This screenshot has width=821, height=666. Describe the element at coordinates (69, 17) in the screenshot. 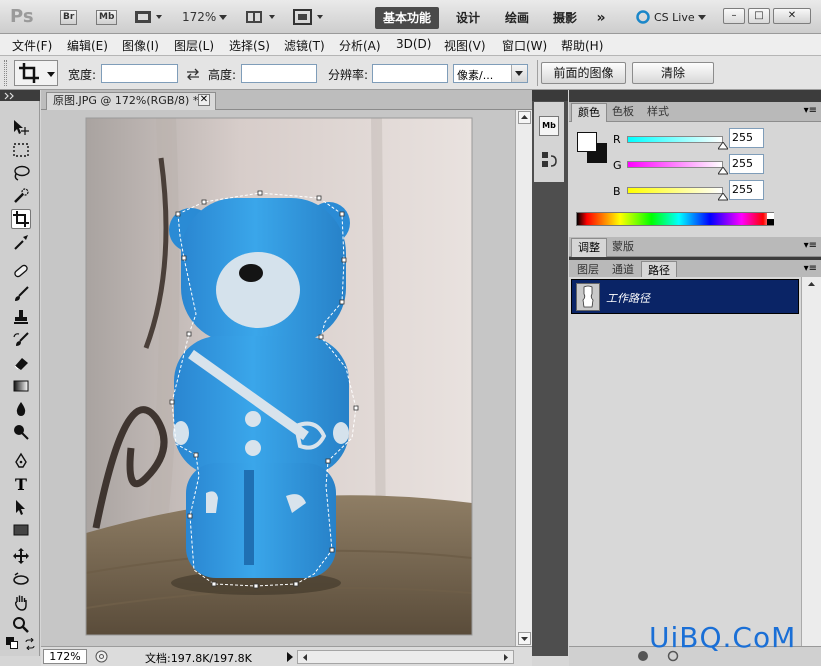

I see `bridge-button: Br` at that location.